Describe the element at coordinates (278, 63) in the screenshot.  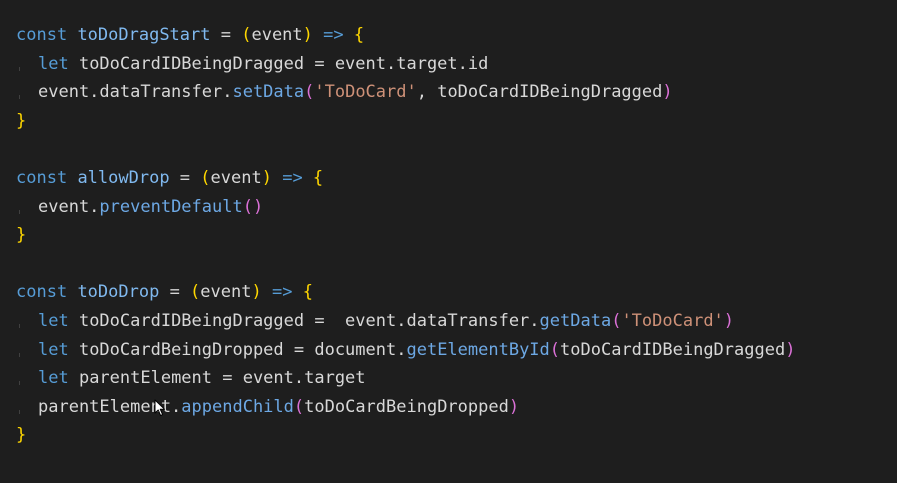
I see `code-text: toDoCardIDBeingDragged = event.target.id` at that location.